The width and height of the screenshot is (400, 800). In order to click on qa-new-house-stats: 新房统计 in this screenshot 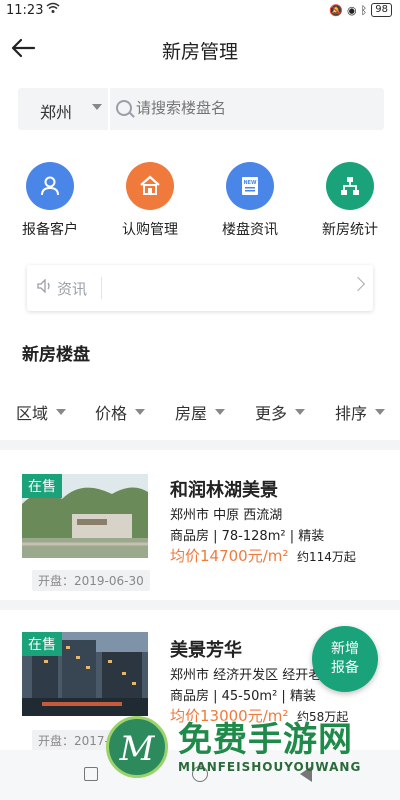, I will do `click(350, 200)`.